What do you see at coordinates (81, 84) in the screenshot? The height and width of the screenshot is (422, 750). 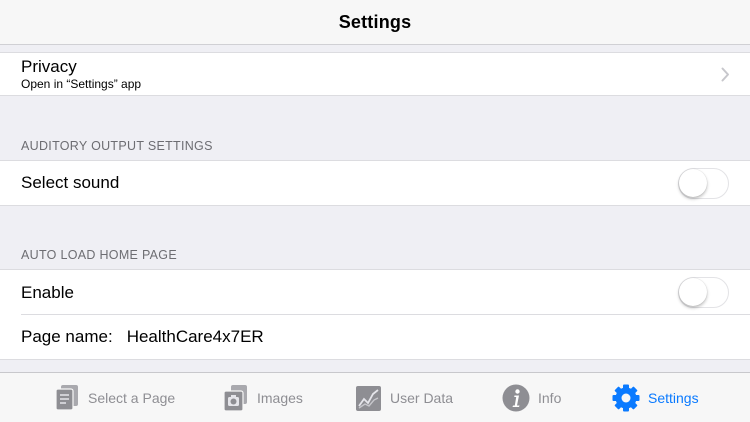 I see `privacy-subtitle: Open in “Settings” app` at bounding box center [81, 84].